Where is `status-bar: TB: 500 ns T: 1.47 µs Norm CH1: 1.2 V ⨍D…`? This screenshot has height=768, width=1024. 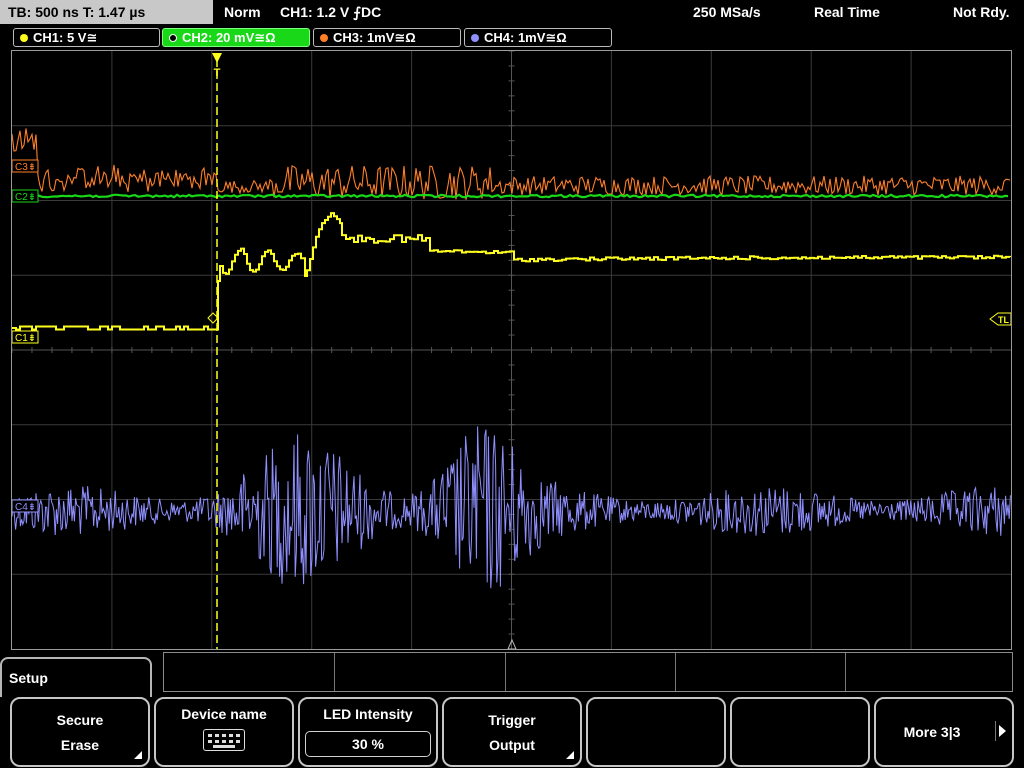 status-bar: TB: 500 ns T: 1.47 µs Norm CH1: 1.2 V ⨍D… is located at coordinates (512, 12).